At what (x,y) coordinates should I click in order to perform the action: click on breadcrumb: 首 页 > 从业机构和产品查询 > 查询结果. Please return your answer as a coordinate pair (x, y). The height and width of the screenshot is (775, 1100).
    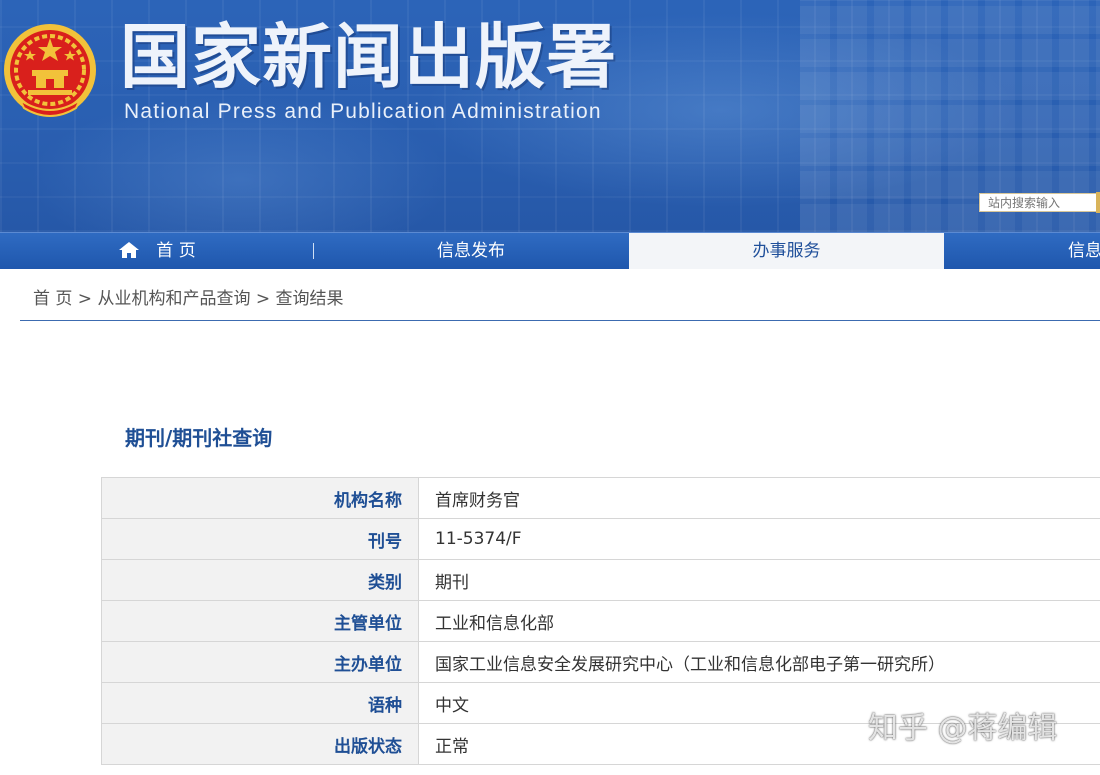
    Looking at the image, I should click on (188, 299).